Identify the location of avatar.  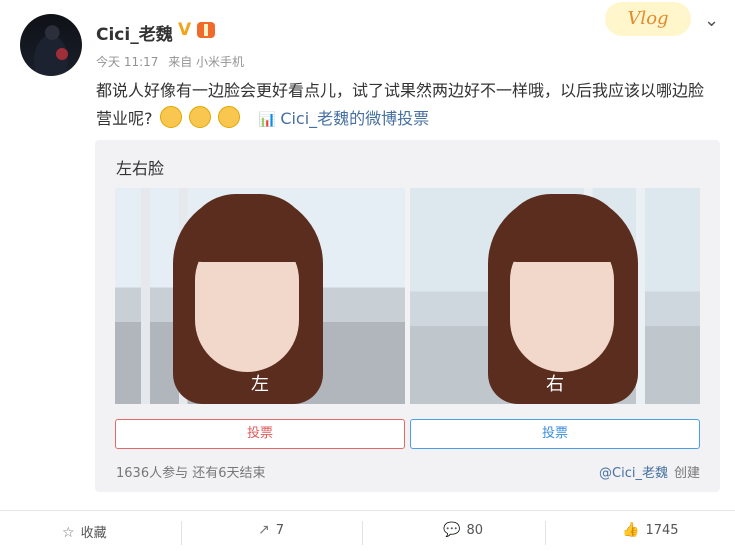
(51, 45).